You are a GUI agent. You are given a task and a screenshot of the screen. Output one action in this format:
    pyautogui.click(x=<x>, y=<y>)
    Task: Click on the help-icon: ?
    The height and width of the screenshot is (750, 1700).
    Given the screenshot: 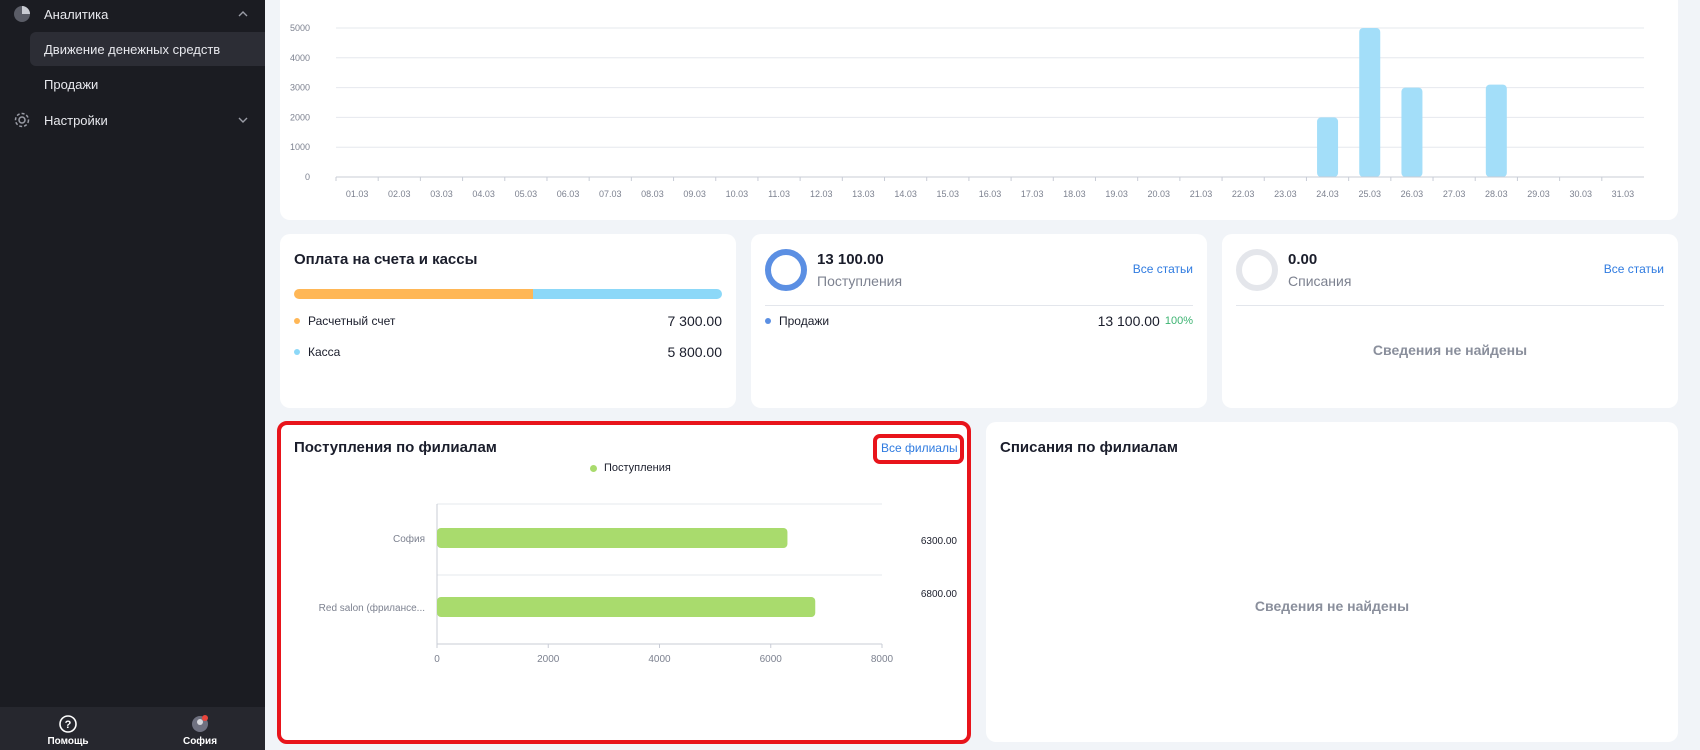 What is the action you would take?
    pyautogui.click(x=68, y=724)
    